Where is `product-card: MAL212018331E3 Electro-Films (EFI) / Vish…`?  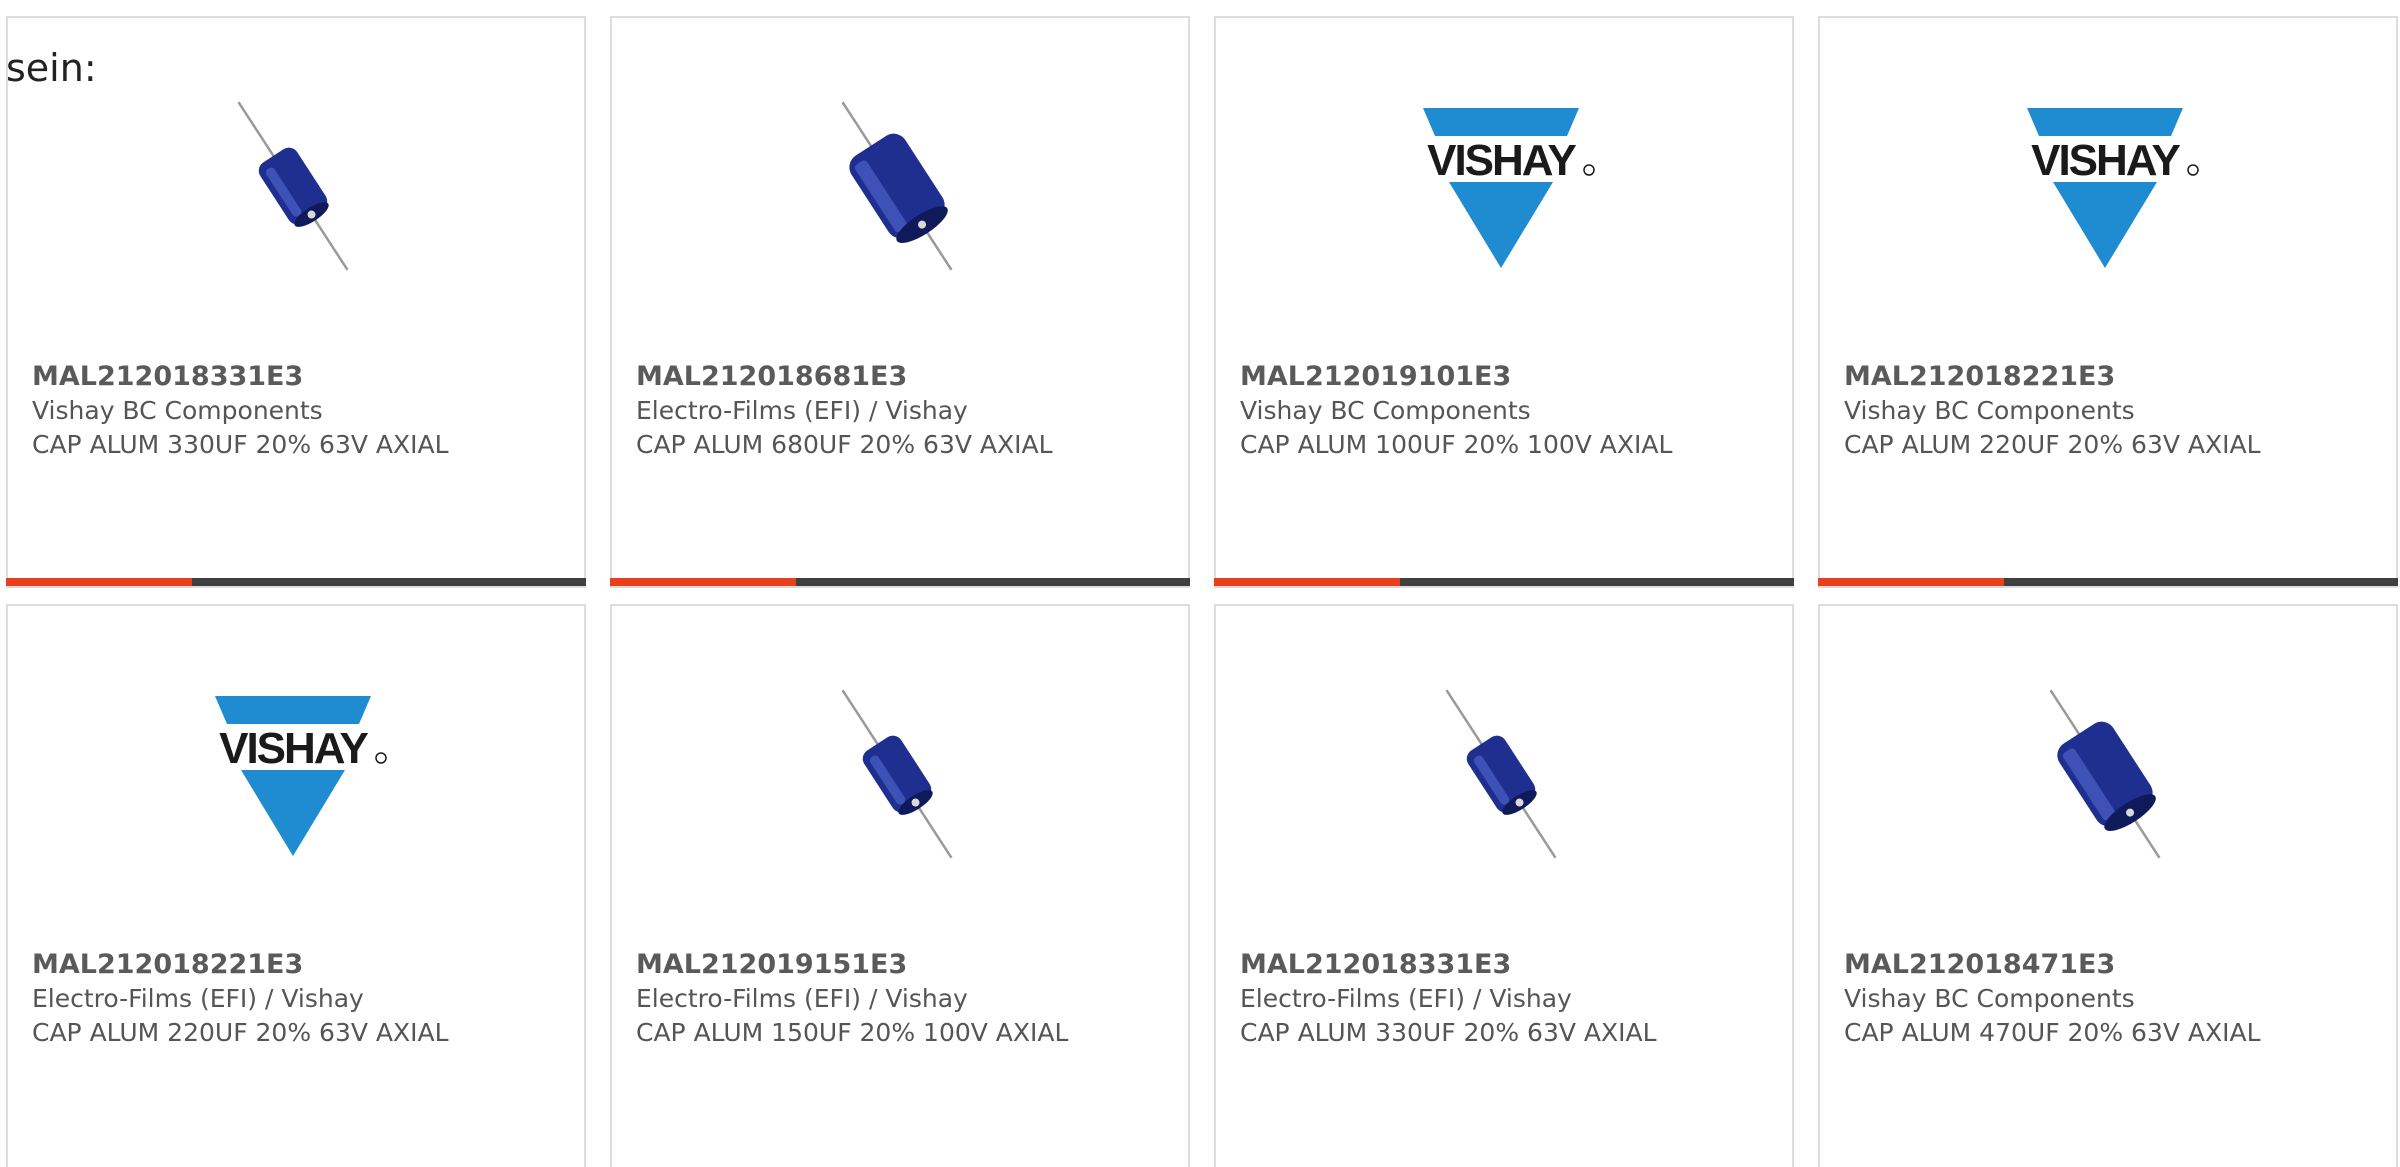 product-card: MAL212018331E3 Electro-Films (EFI) / Vish… is located at coordinates (1504, 885).